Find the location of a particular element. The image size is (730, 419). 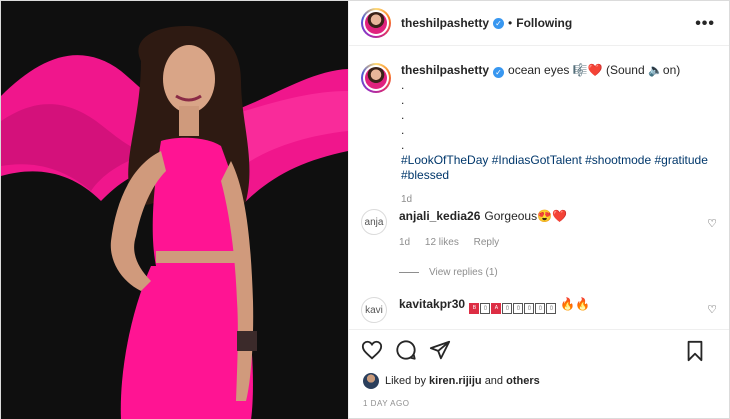

post-actions-bar is located at coordinates (539, 349).